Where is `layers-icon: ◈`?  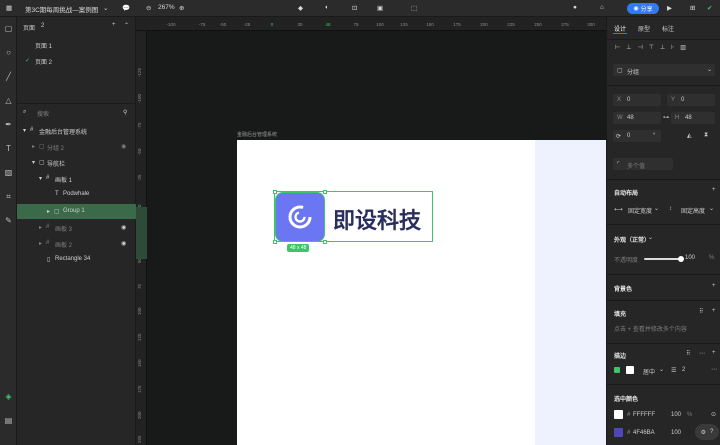 layers-icon: ◈ is located at coordinates (8, 396).